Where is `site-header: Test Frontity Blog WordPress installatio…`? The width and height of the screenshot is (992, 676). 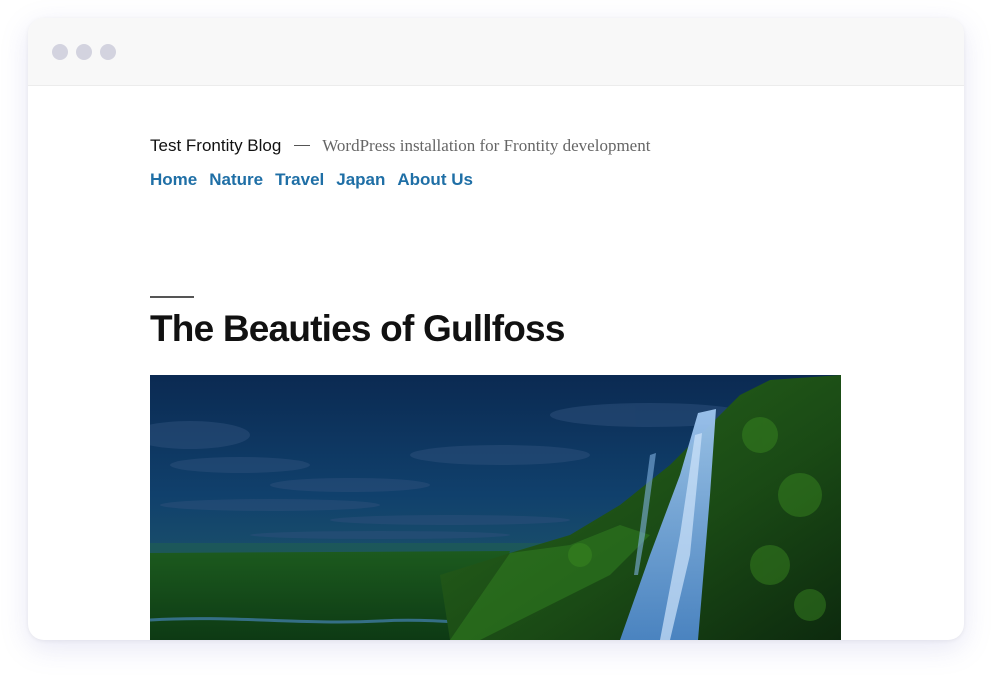 site-header: Test Frontity Blog WordPress installatio… is located at coordinates (400, 146).